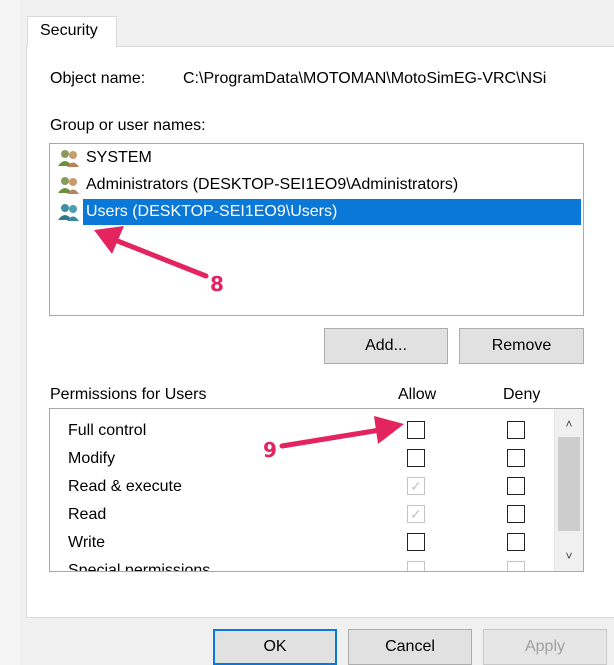 The image size is (614, 665). I want to click on left-background-strip, so click(10, 332).